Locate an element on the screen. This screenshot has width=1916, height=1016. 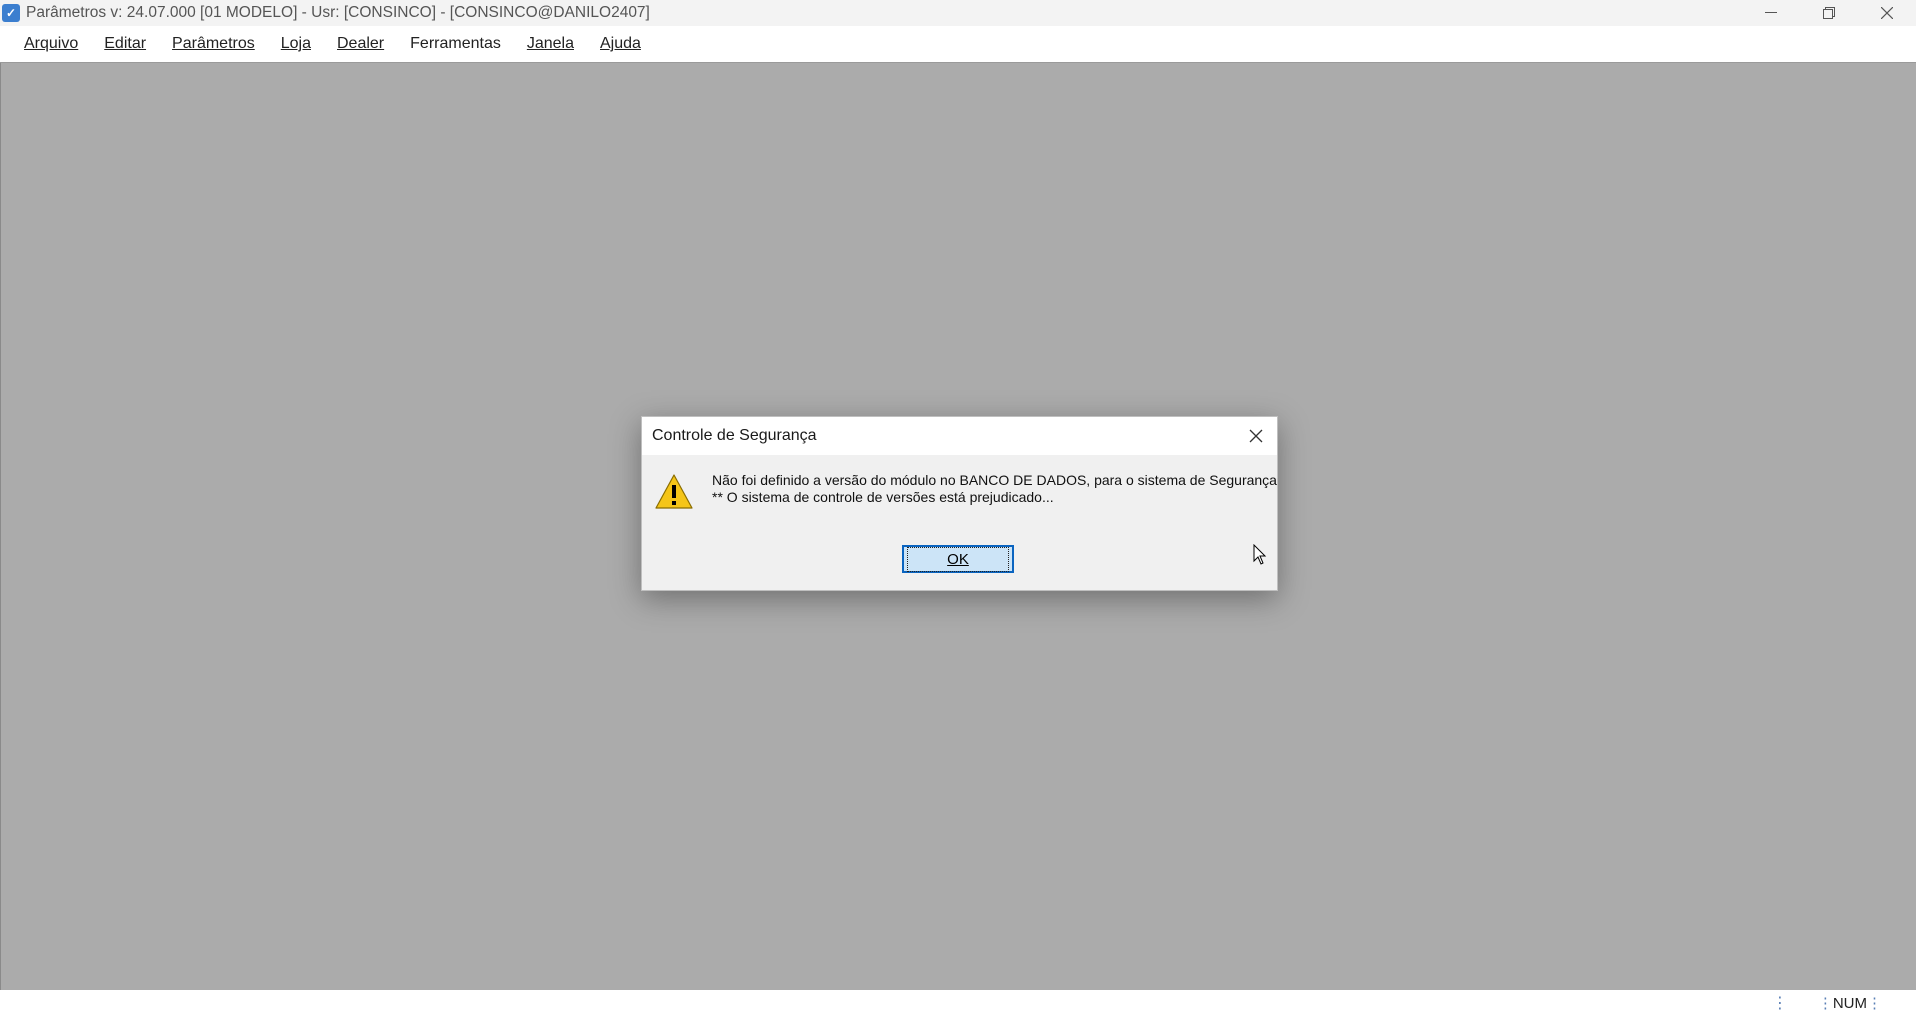
status-bar: ⋮ ⋮NUM⋮ is located at coordinates (958, 1003).